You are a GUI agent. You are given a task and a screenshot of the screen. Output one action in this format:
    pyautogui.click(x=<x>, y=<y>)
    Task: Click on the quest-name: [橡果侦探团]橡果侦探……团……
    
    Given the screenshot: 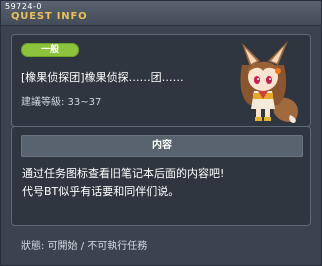 What is the action you would take?
    pyautogui.click(x=102, y=77)
    